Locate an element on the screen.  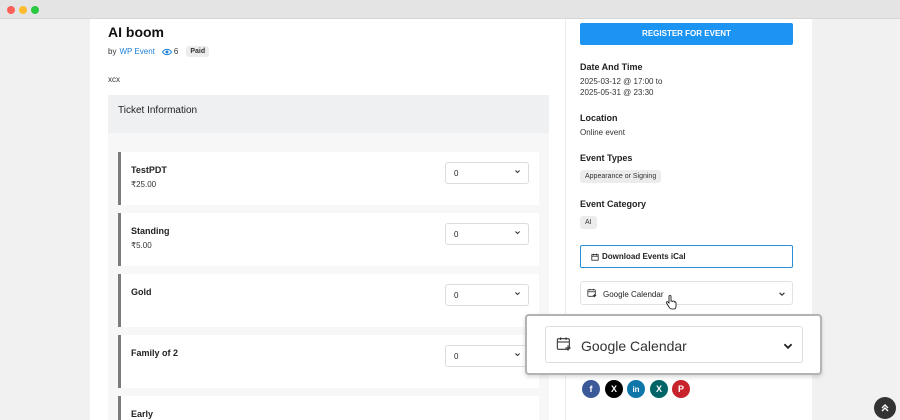
close-window-button is located at coordinates (11, 10).